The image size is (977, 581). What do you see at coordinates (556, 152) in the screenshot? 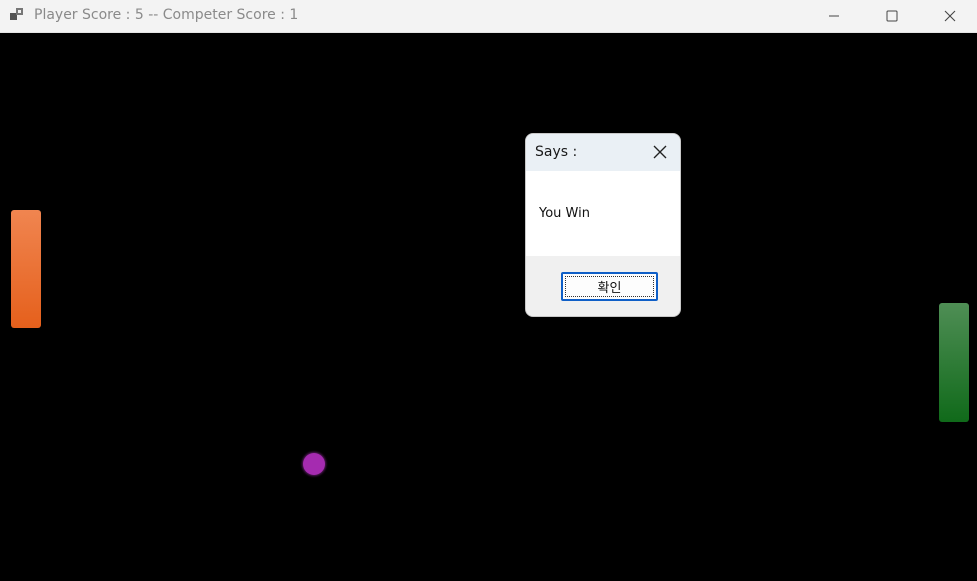
I see `dialog-title: Says :` at bounding box center [556, 152].